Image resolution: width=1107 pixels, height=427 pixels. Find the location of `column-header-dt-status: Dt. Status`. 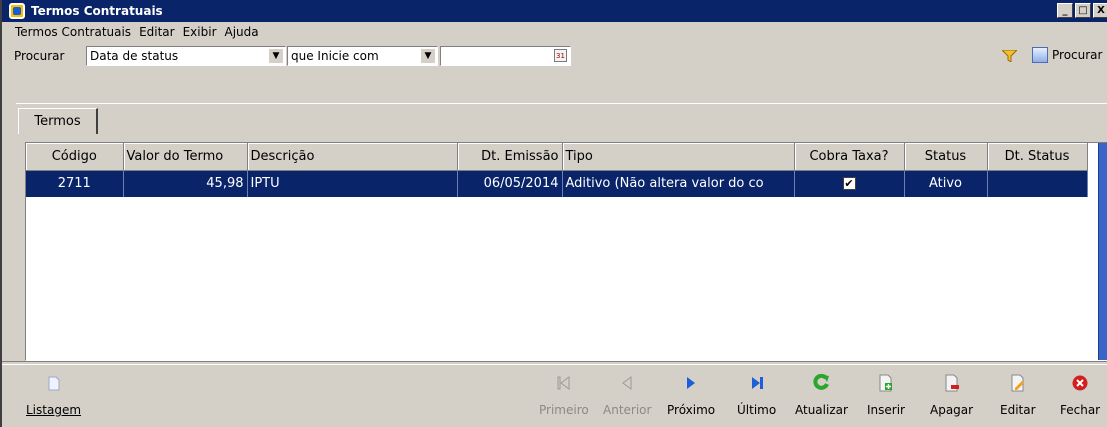

column-header-dt-status: Dt. Status is located at coordinates (1037, 157).